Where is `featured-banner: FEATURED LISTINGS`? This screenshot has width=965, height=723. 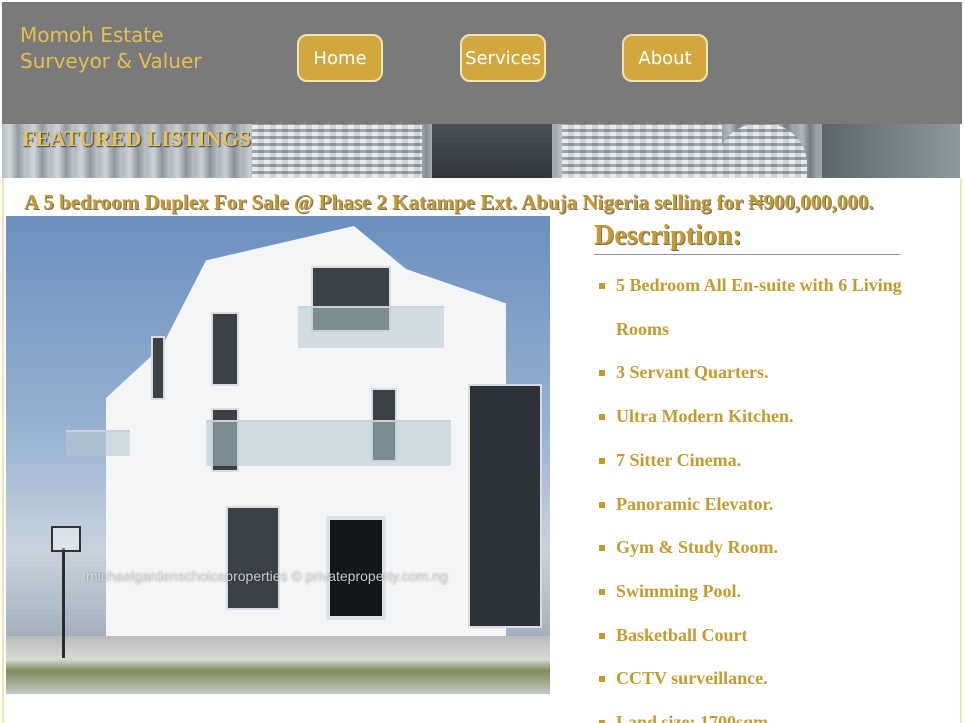
featured-banner: FEATURED LISTINGS is located at coordinates (481, 151).